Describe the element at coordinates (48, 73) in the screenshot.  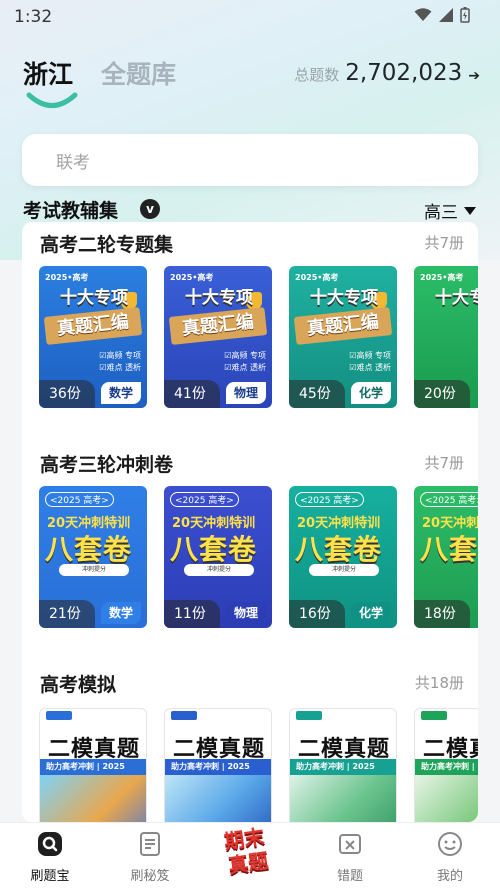
I see `tab-zhejiang: 浙江` at that location.